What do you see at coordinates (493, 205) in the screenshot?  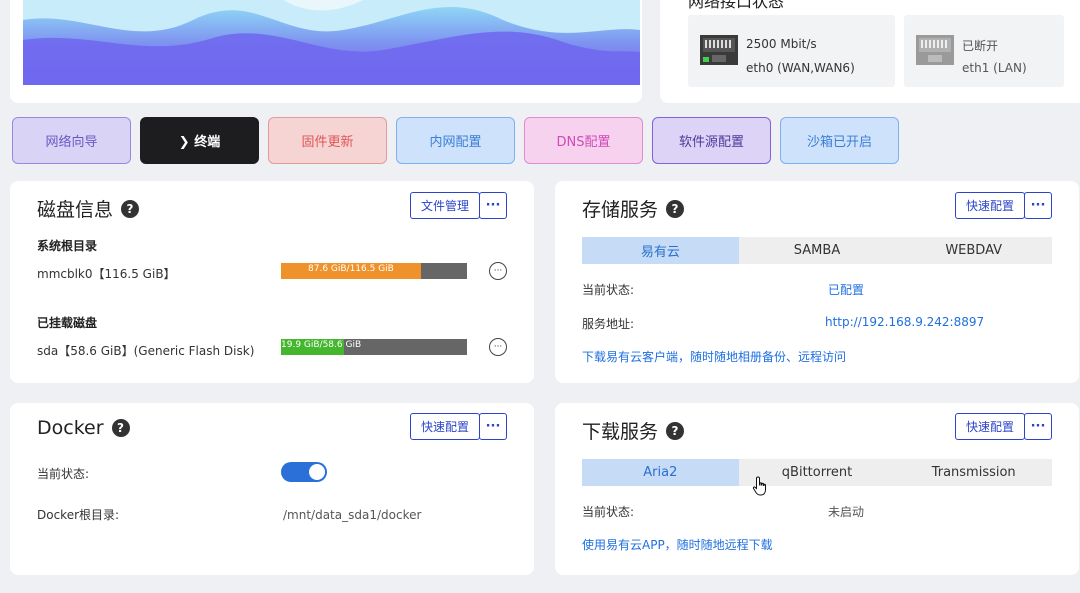 I see `disk-more-button: ···` at bounding box center [493, 205].